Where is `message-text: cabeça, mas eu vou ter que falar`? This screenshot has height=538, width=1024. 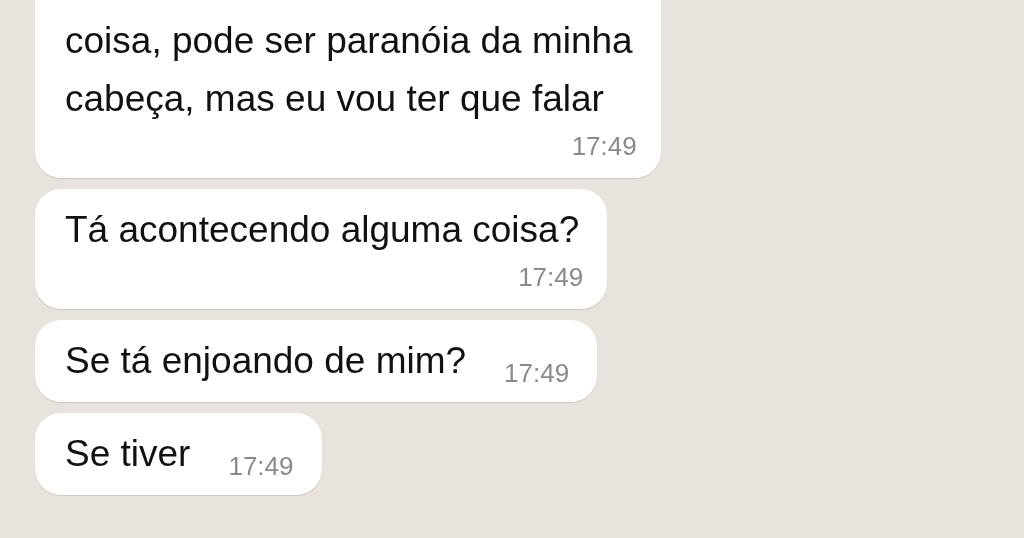
message-text: cabeça, mas eu vou ter que falar is located at coordinates (335, 99).